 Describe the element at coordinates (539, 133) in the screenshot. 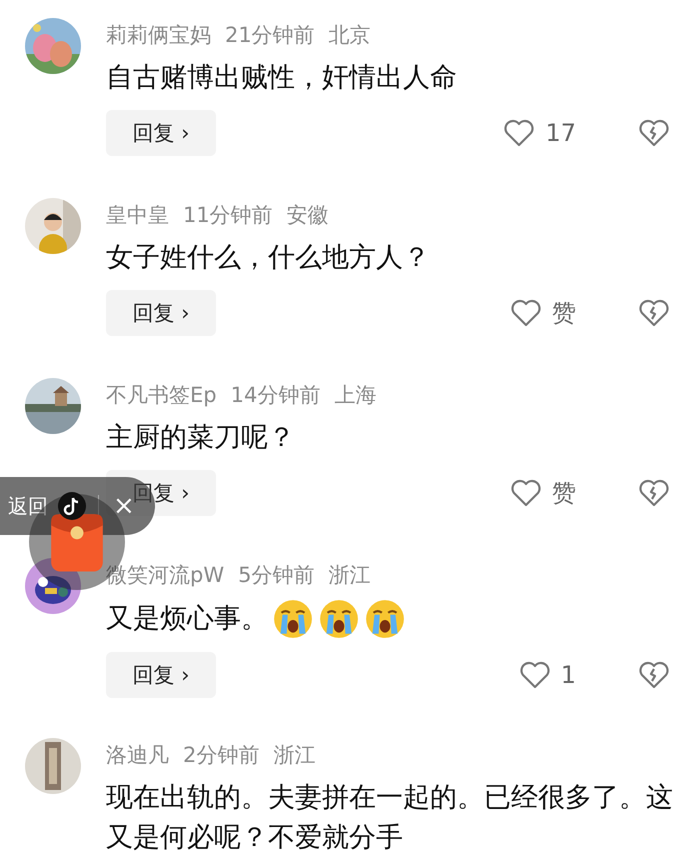

I see `like-button: 17` at that location.